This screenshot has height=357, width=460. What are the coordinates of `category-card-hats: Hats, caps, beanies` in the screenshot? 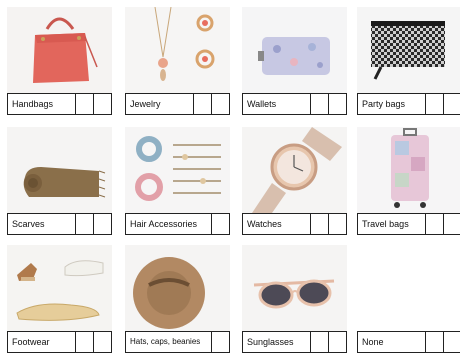 It's located at (177, 299).